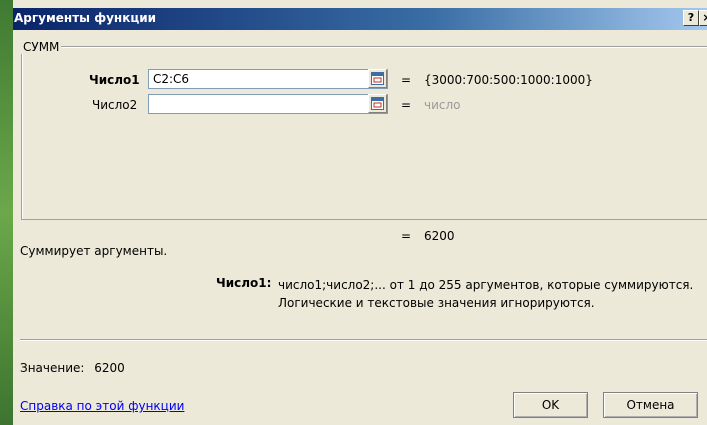 The height and width of the screenshot is (425, 707). Describe the element at coordinates (360, 19) in the screenshot. I see `title-bar: Аргументы функции ? ×` at that location.